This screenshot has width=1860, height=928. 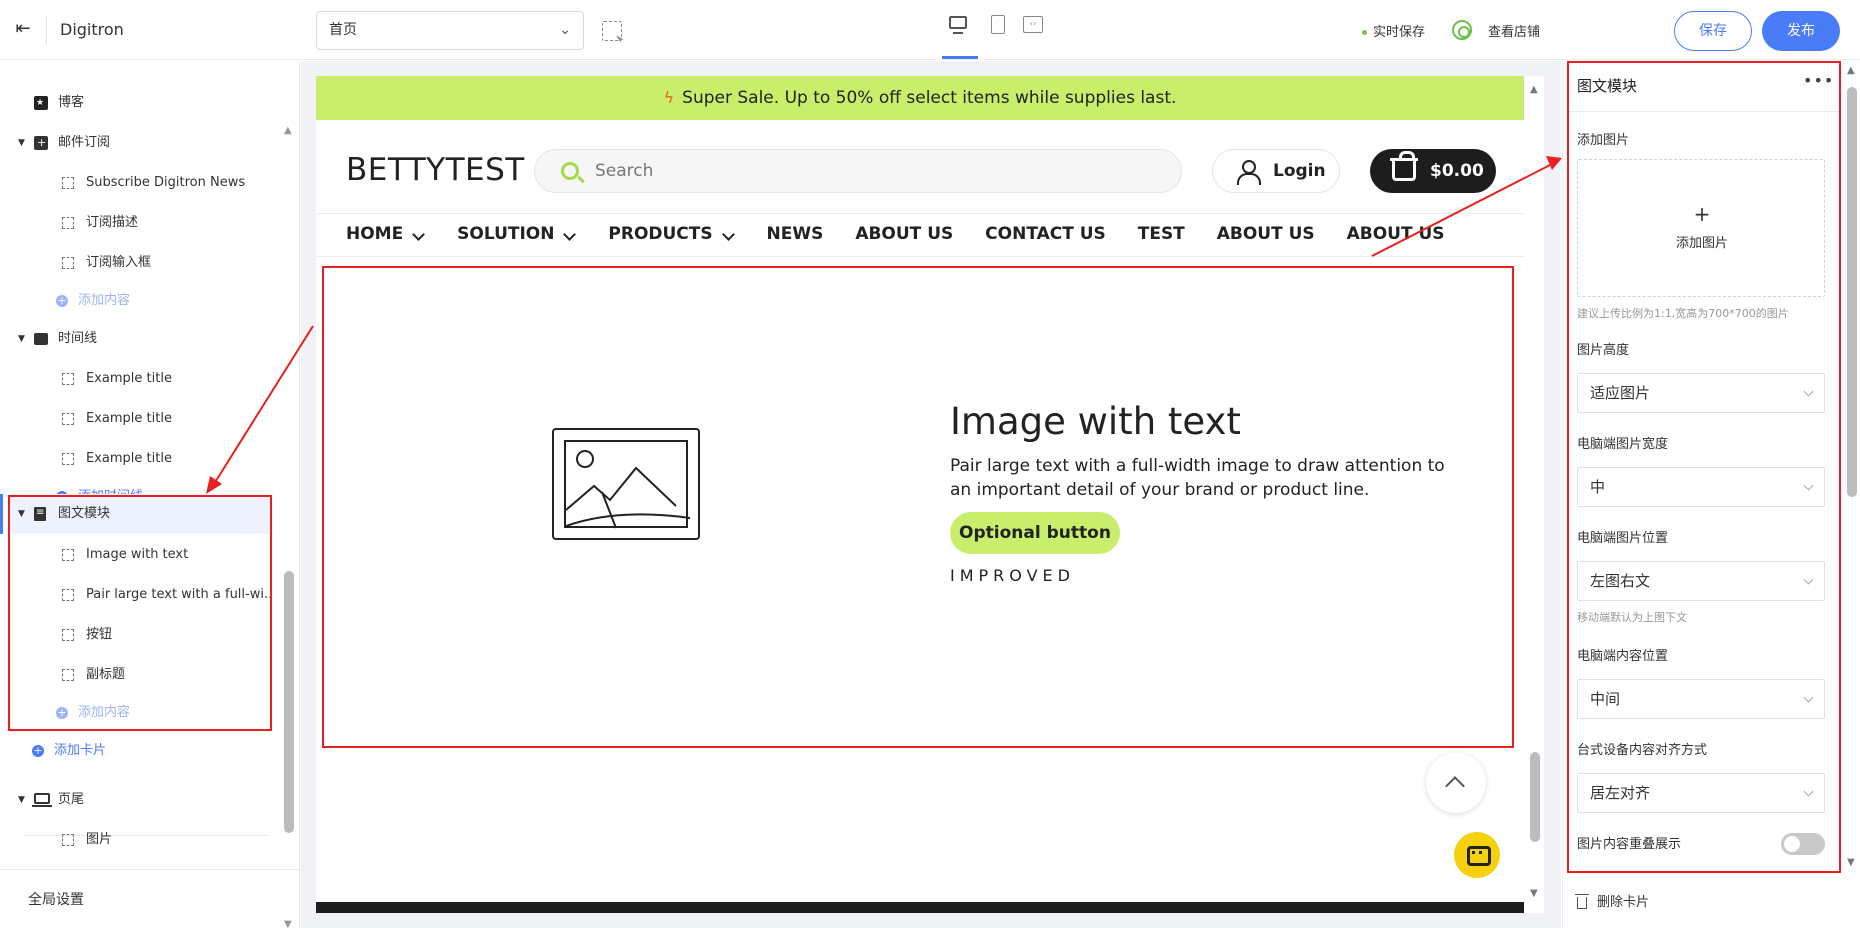 I want to click on image-placeholder-icon, so click(x=626, y=484).